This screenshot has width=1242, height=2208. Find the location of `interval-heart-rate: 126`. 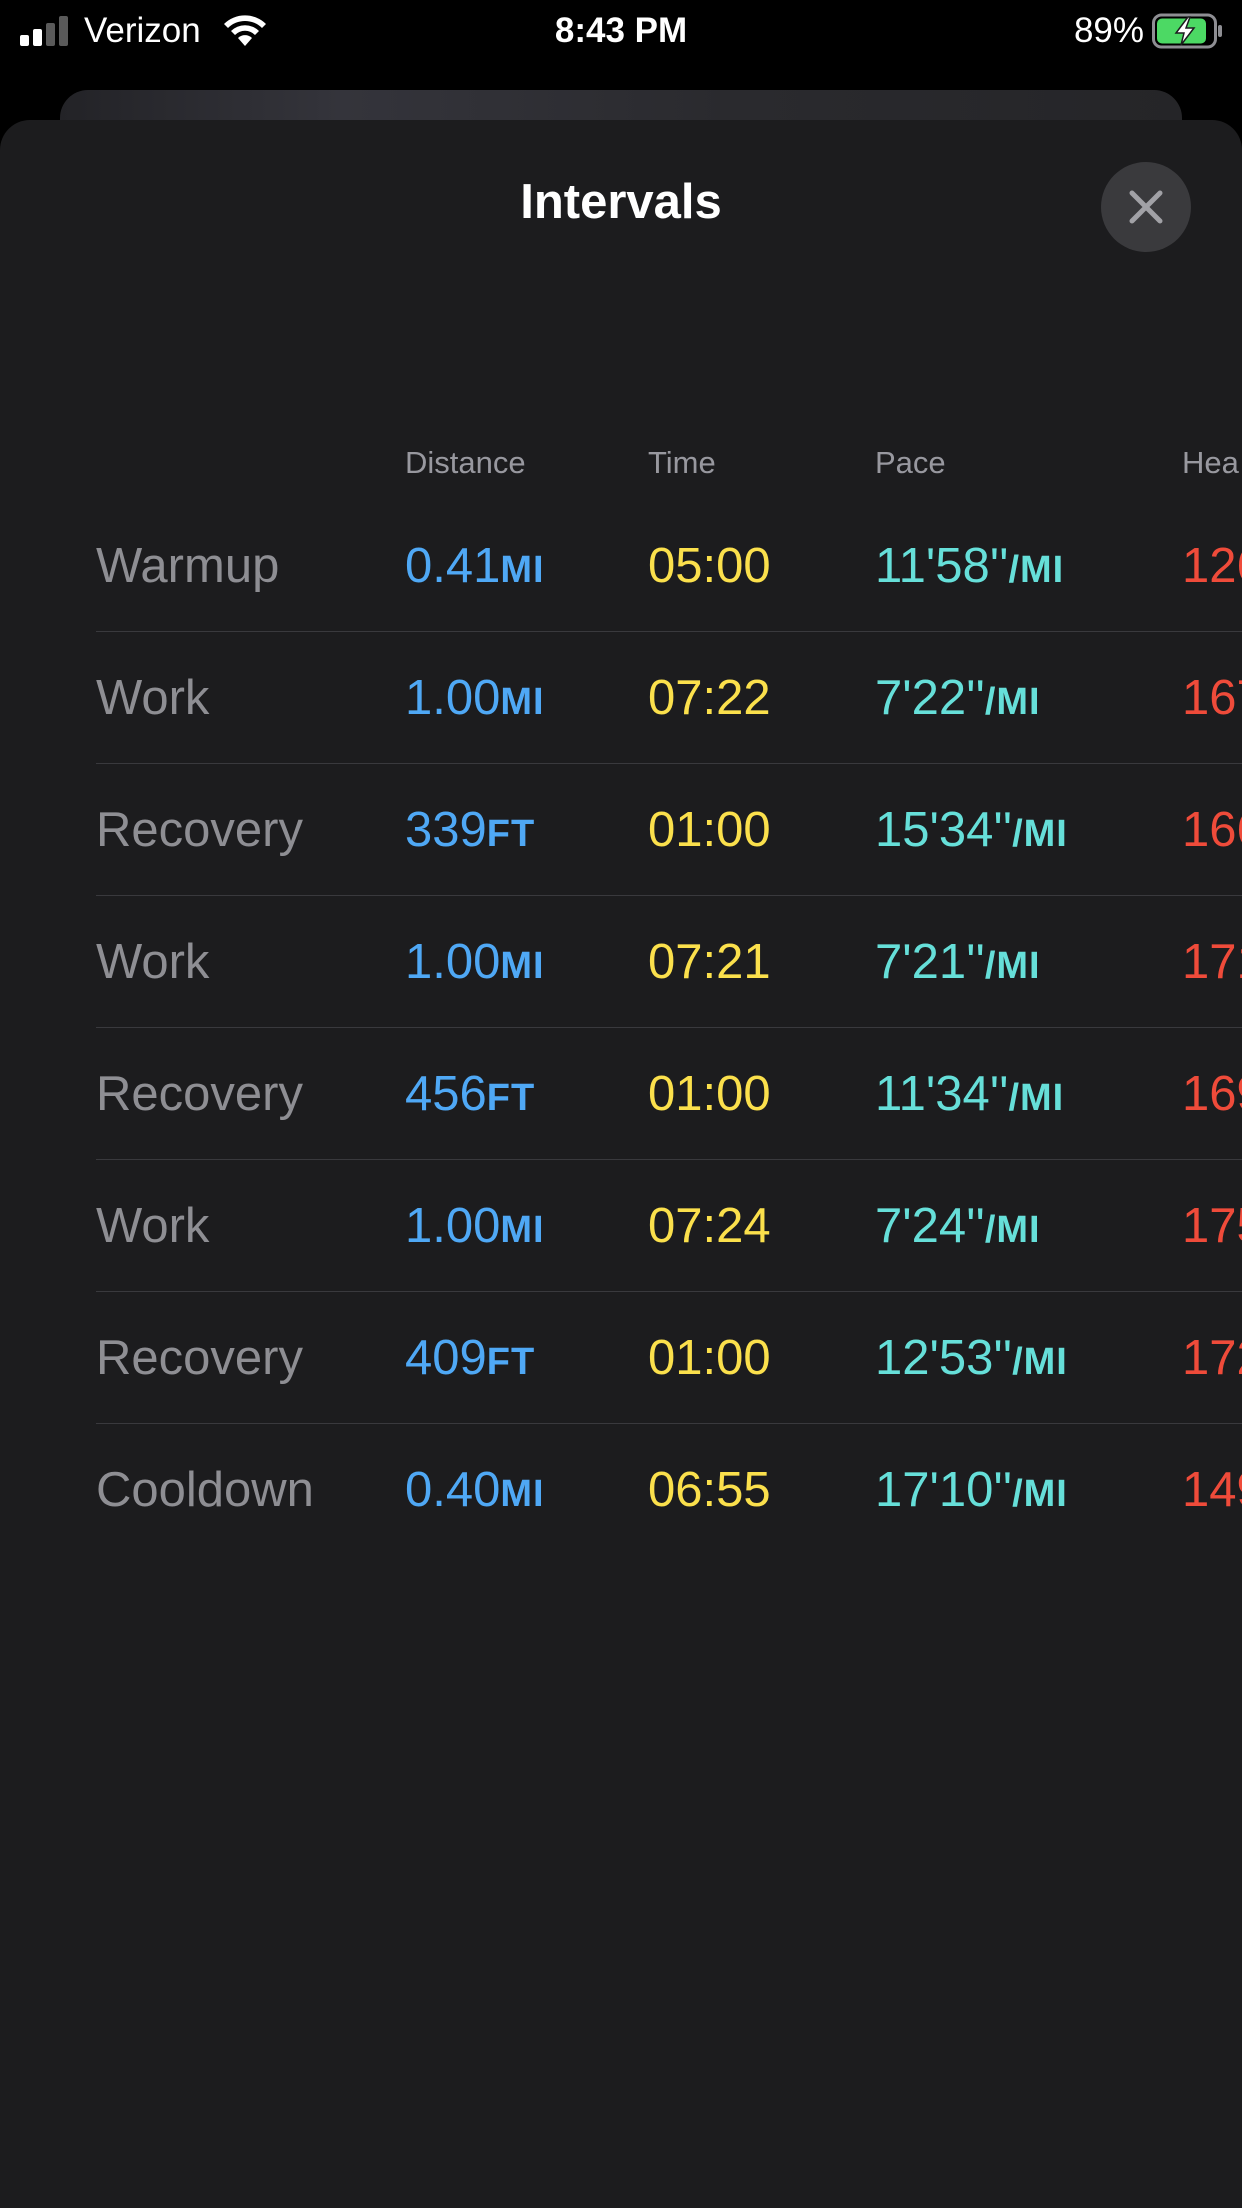

interval-heart-rate: 126 is located at coordinates (1212, 566).